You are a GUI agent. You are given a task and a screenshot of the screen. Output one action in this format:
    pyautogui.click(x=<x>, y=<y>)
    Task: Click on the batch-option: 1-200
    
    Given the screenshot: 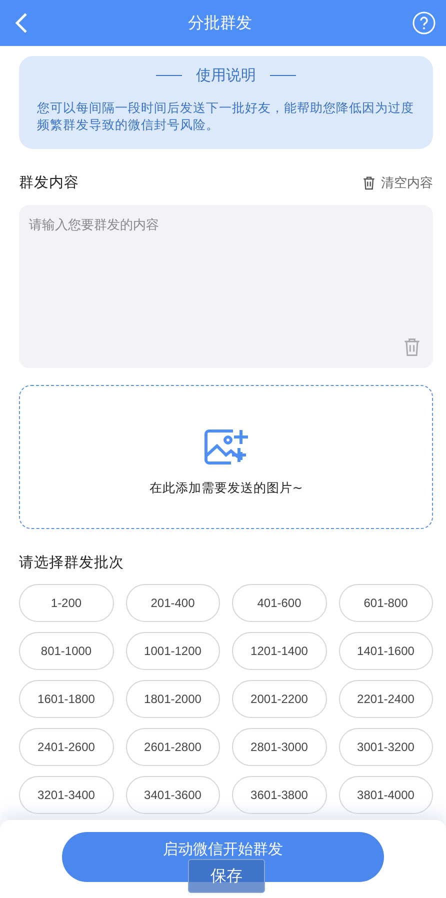 What is the action you would take?
    pyautogui.click(x=66, y=603)
    